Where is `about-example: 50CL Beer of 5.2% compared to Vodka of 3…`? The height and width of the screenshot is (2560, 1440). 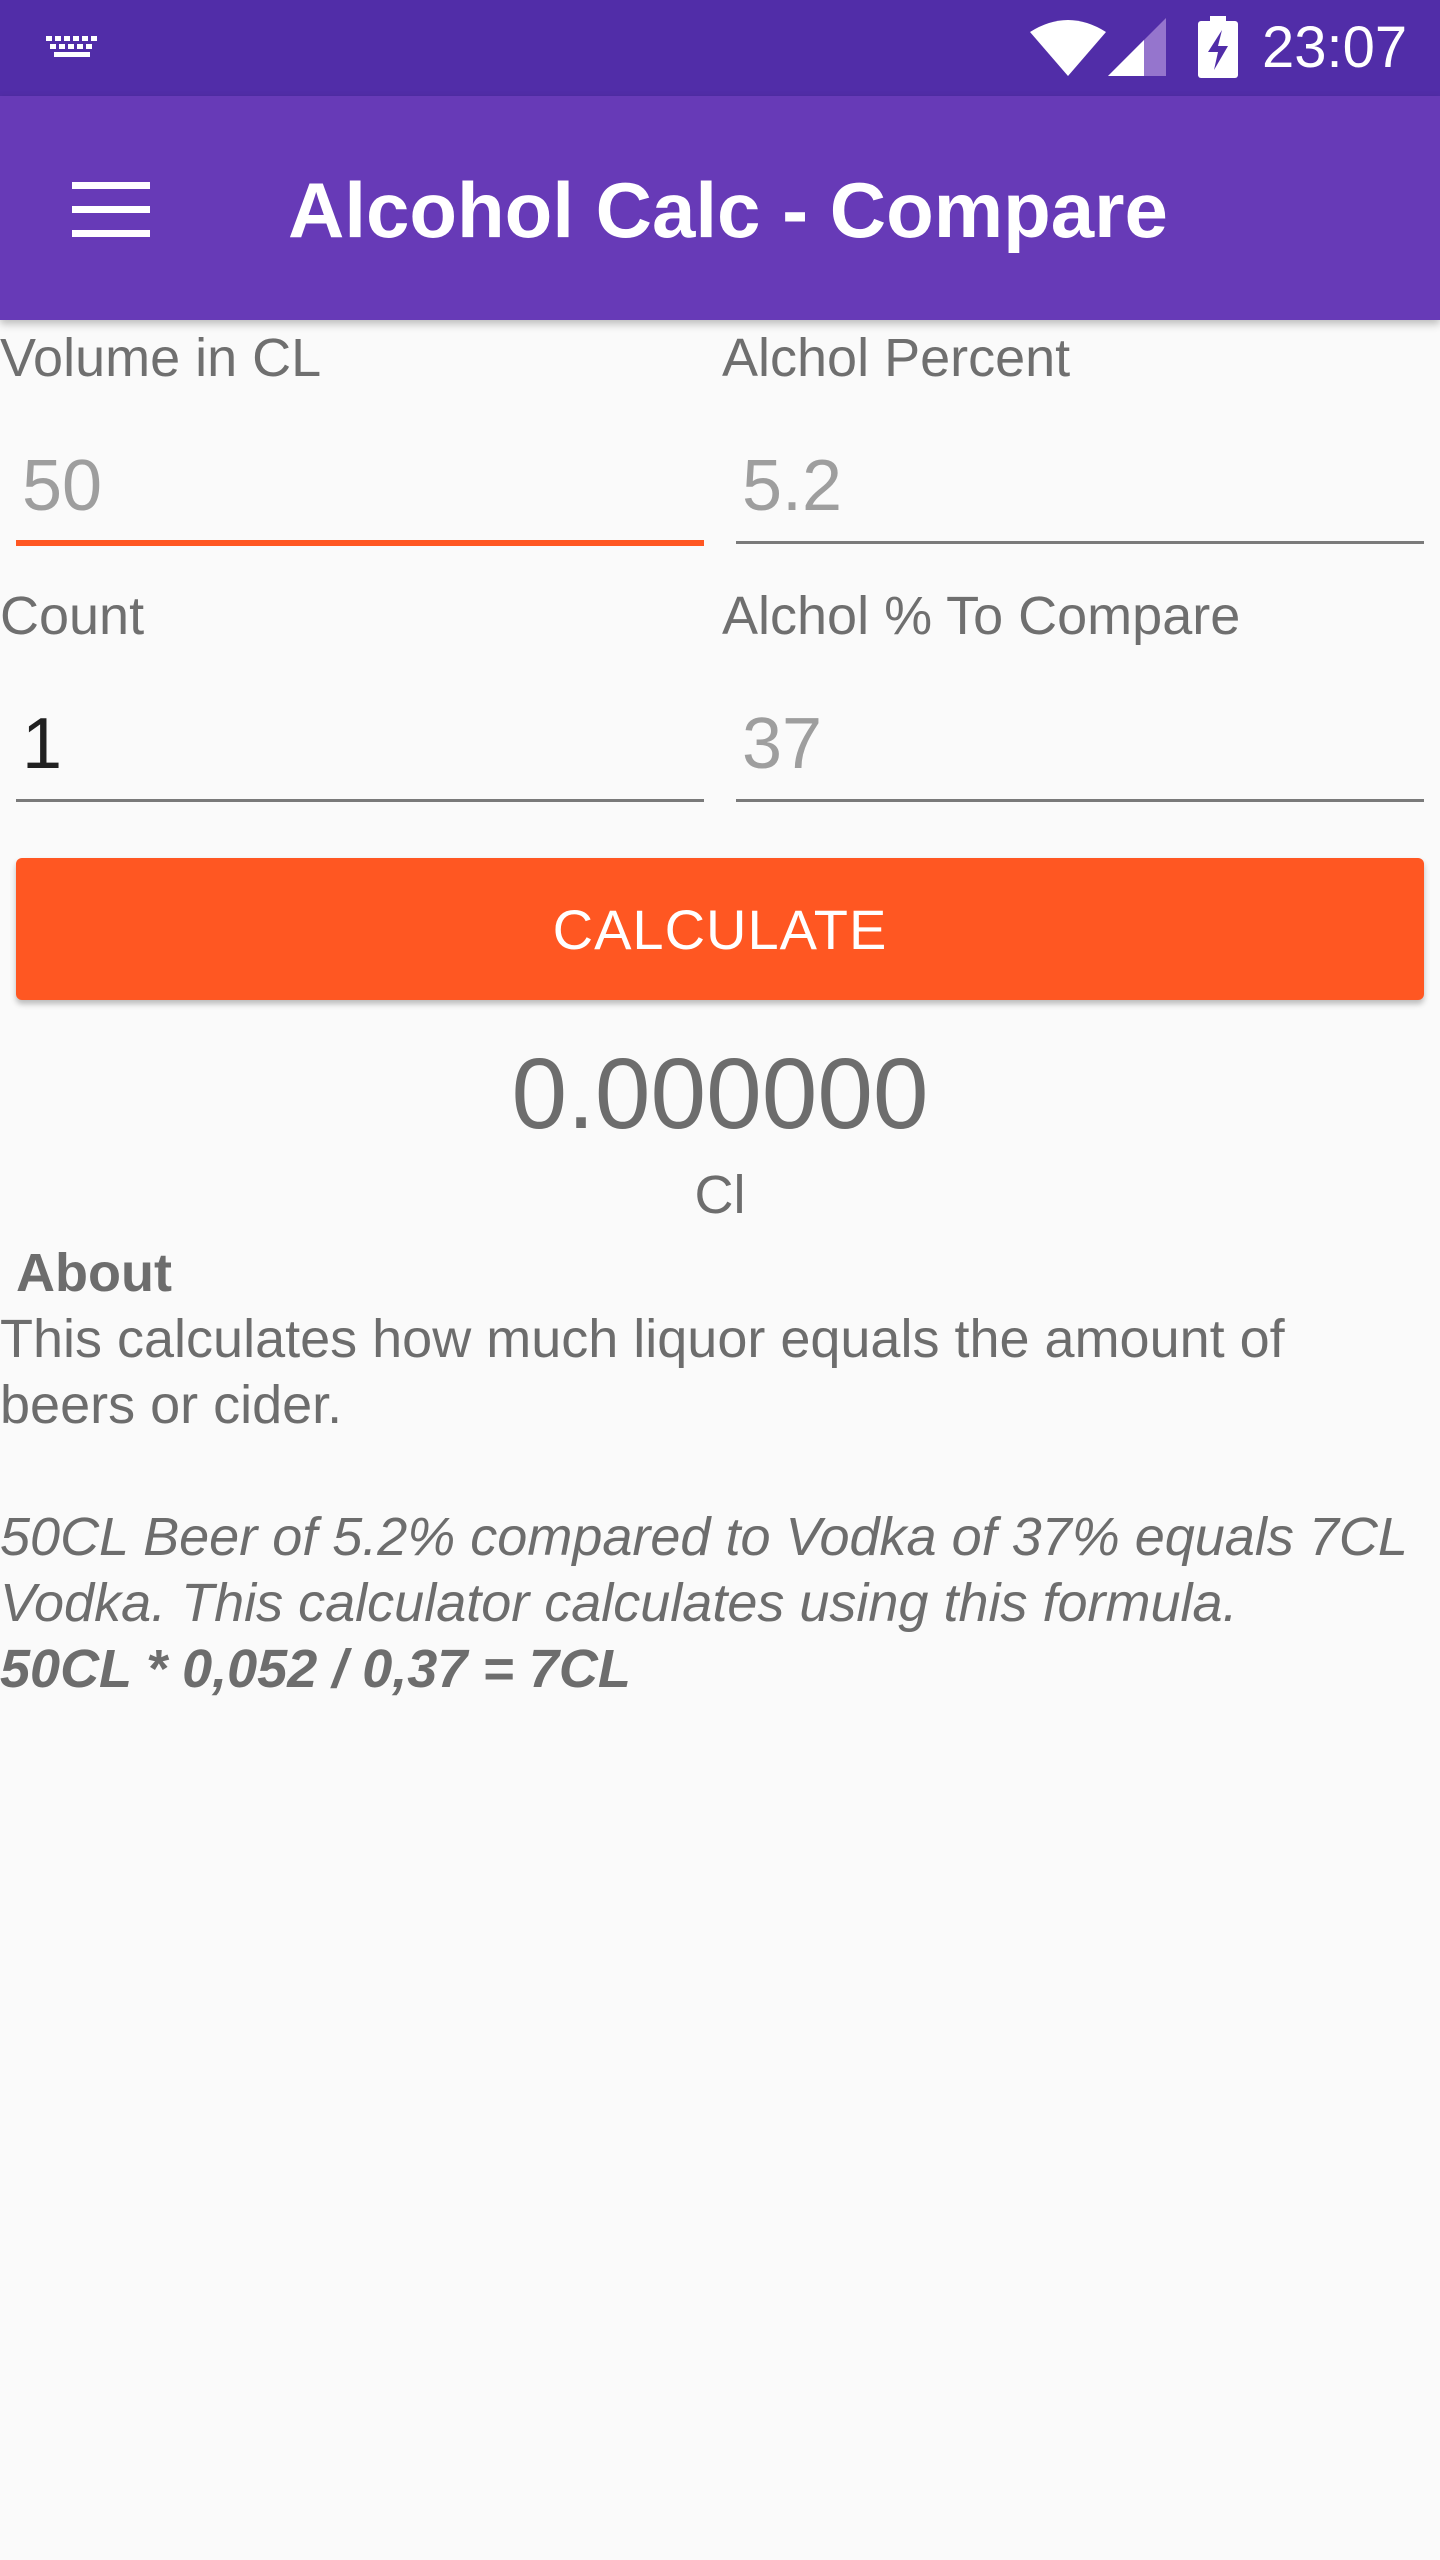
about-example: 50CL Beer of 5.2% compared to Vodka of 3… is located at coordinates (703, 1570).